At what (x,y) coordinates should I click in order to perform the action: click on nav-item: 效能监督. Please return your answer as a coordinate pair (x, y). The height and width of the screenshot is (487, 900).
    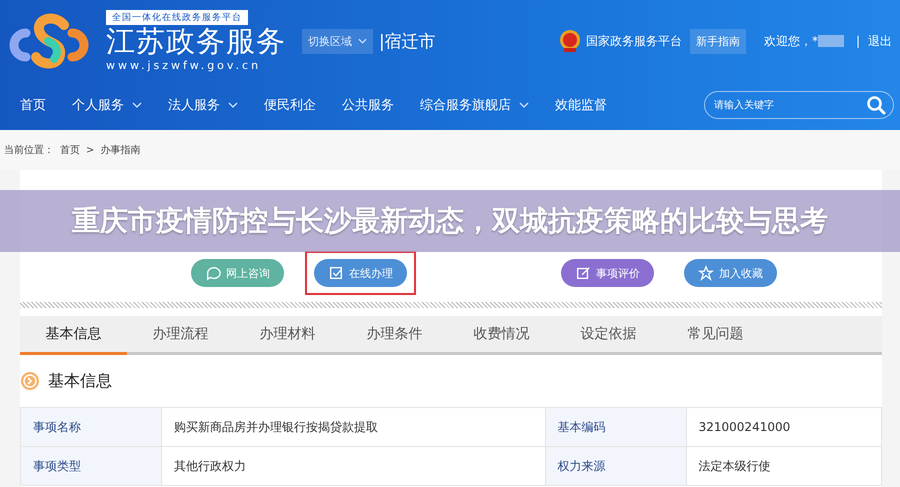
    Looking at the image, I should click on (581, 105).